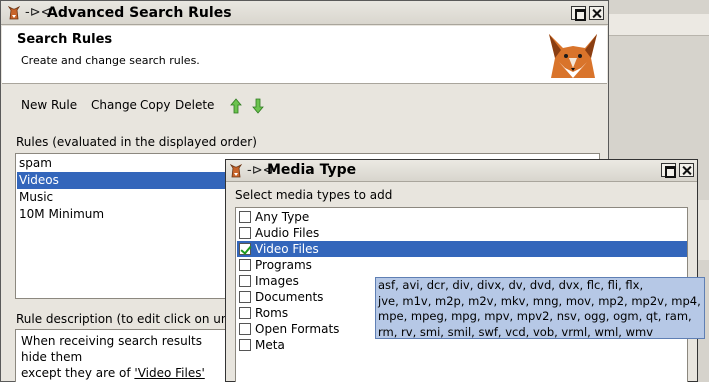  What do you see at coordinates (277, 281) in the screenshot?
I see `media-type-label: Images` at bounding box center [277, 281].